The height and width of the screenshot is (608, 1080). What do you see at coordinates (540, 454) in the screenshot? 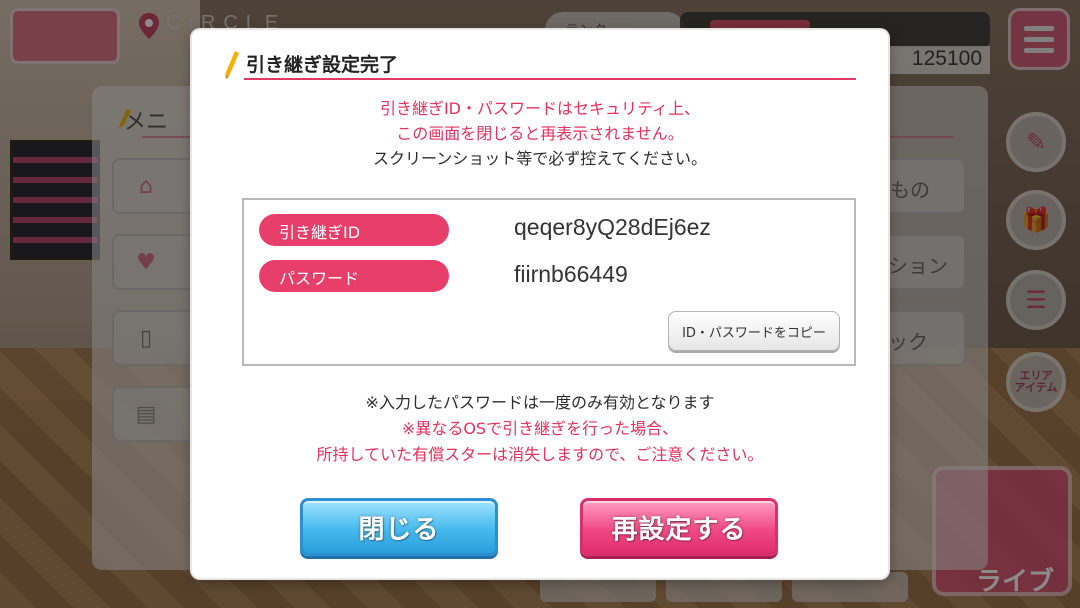
I see `note-line: 所持していた有償スターは消失しますので、ご注意ください。` at bounding box center [540, 454].